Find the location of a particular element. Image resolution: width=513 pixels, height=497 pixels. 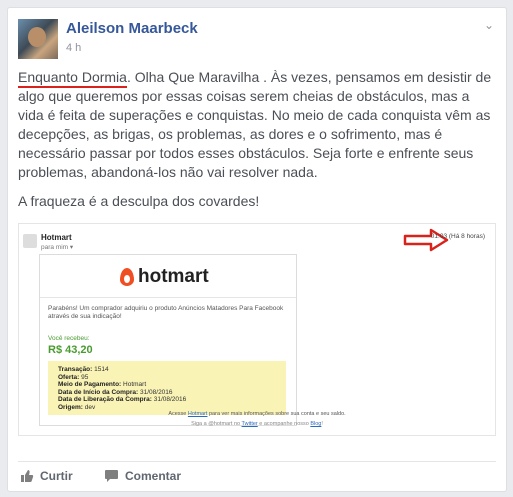

received-amount: R$ 43,20 is located at coordinates (70, 350).